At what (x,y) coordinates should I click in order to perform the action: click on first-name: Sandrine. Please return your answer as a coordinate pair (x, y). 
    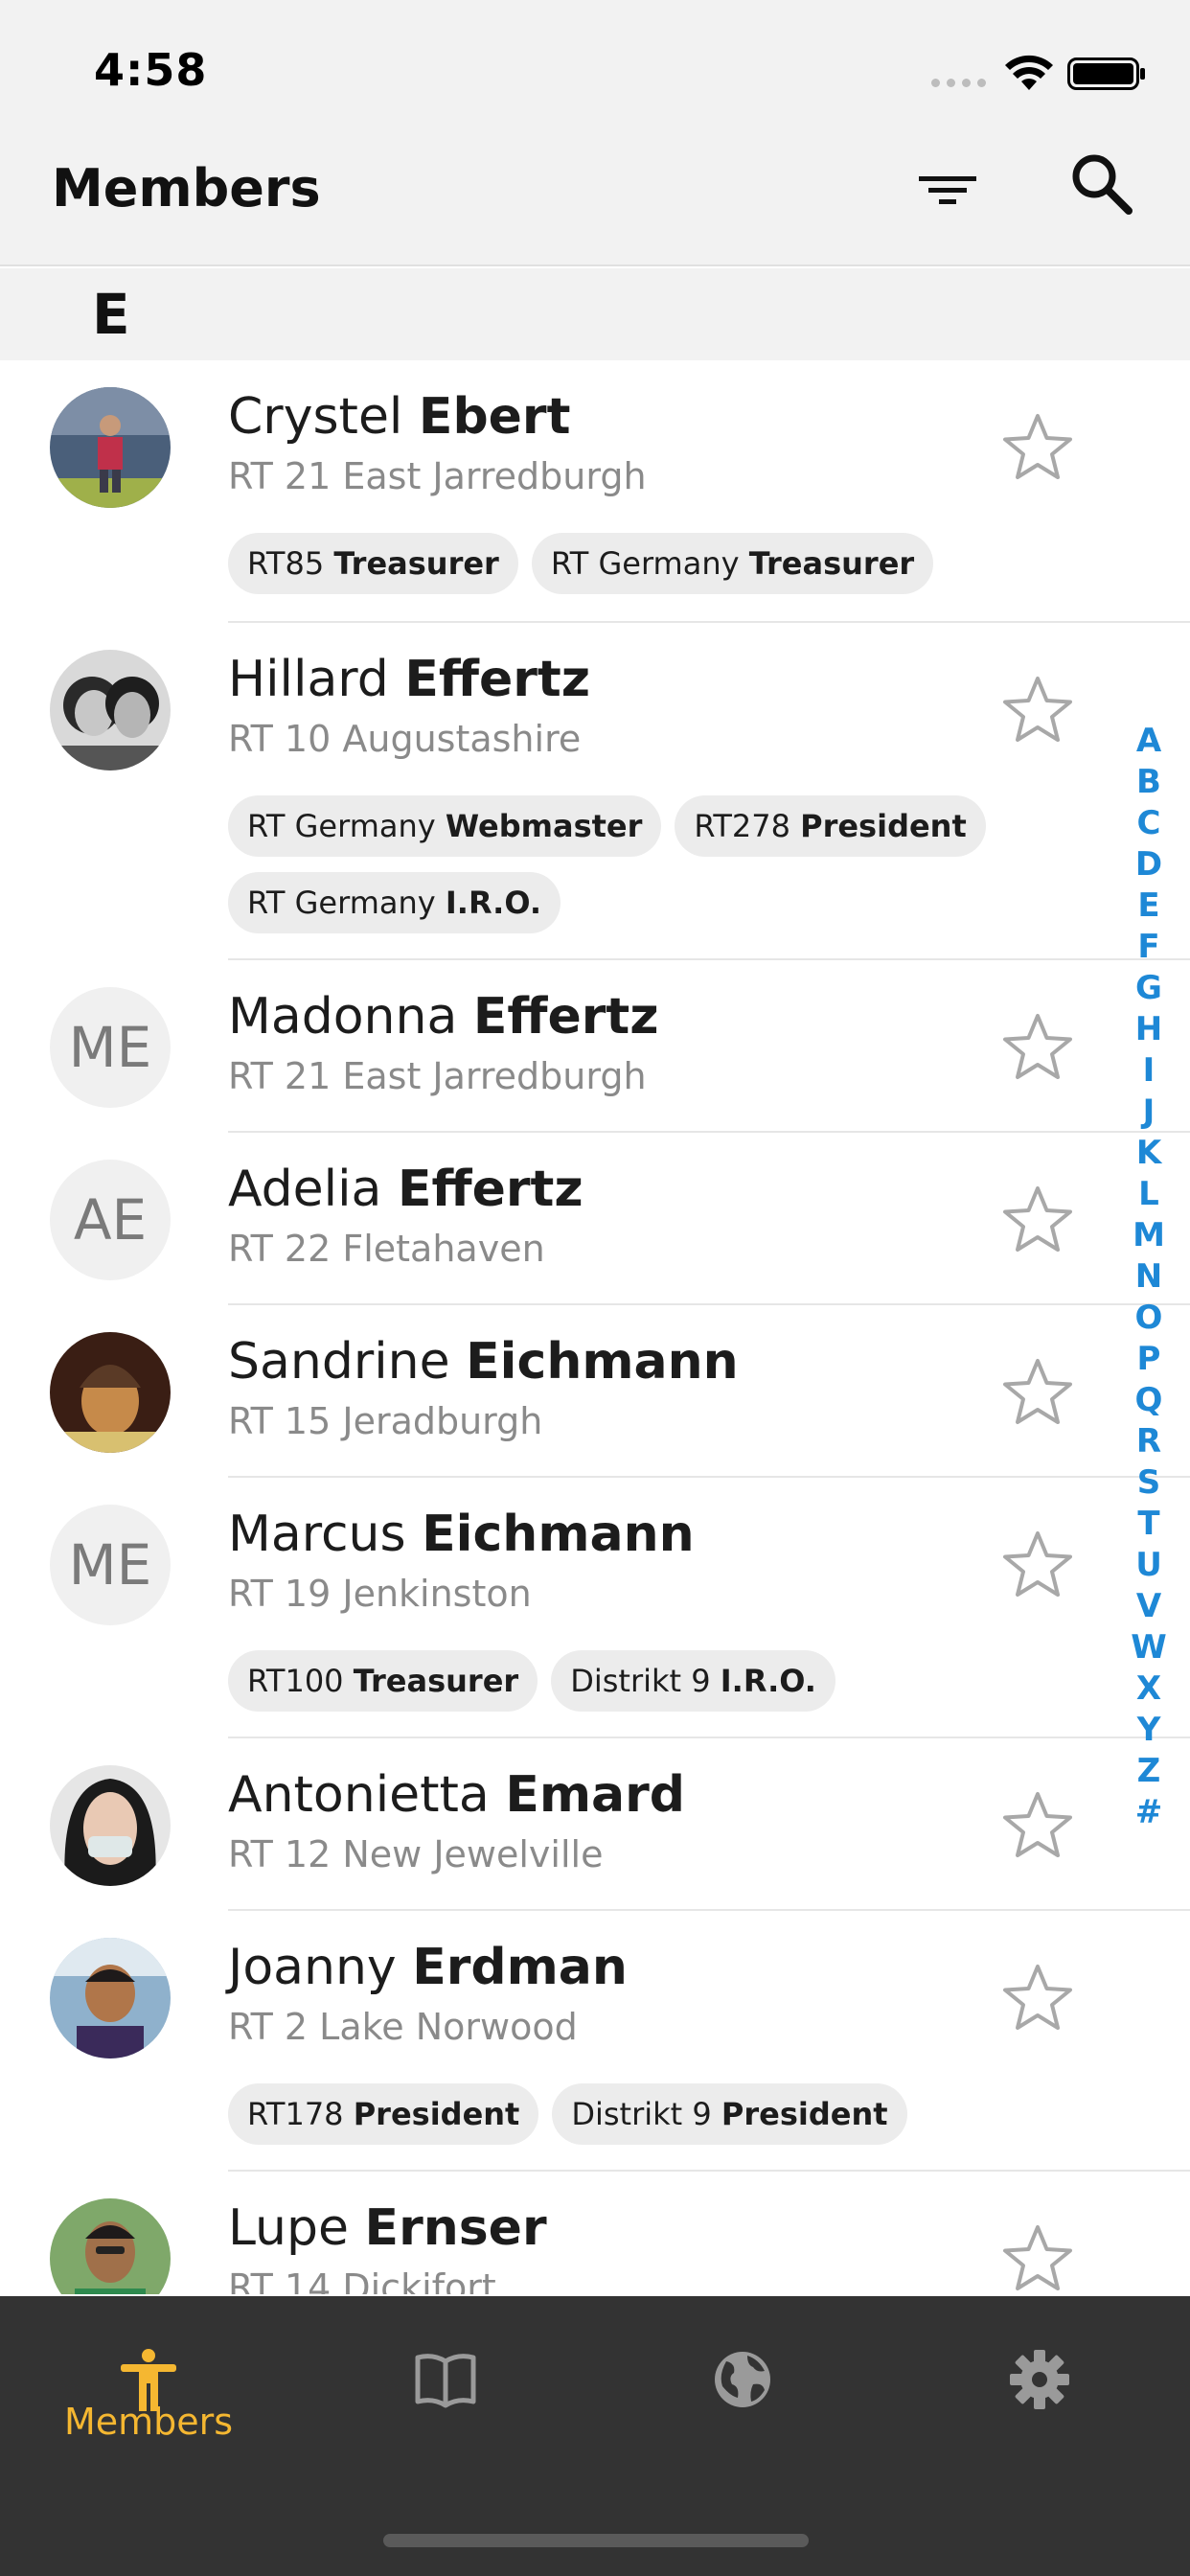
    Looking at the image, I should click on (339, 1362).